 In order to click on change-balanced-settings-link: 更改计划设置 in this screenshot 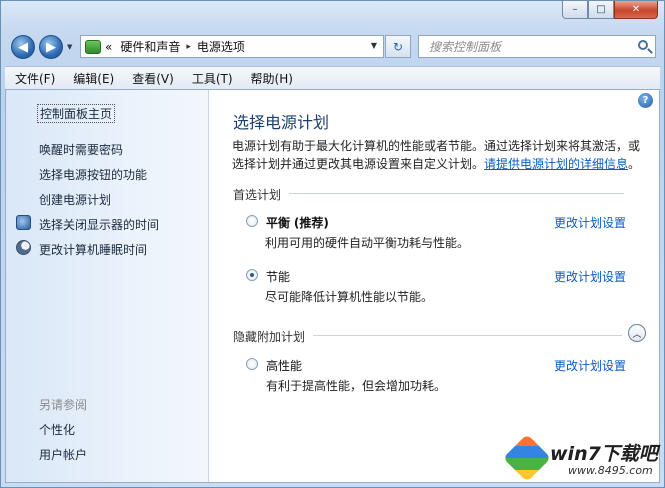, I will do `click(590, 222)`.